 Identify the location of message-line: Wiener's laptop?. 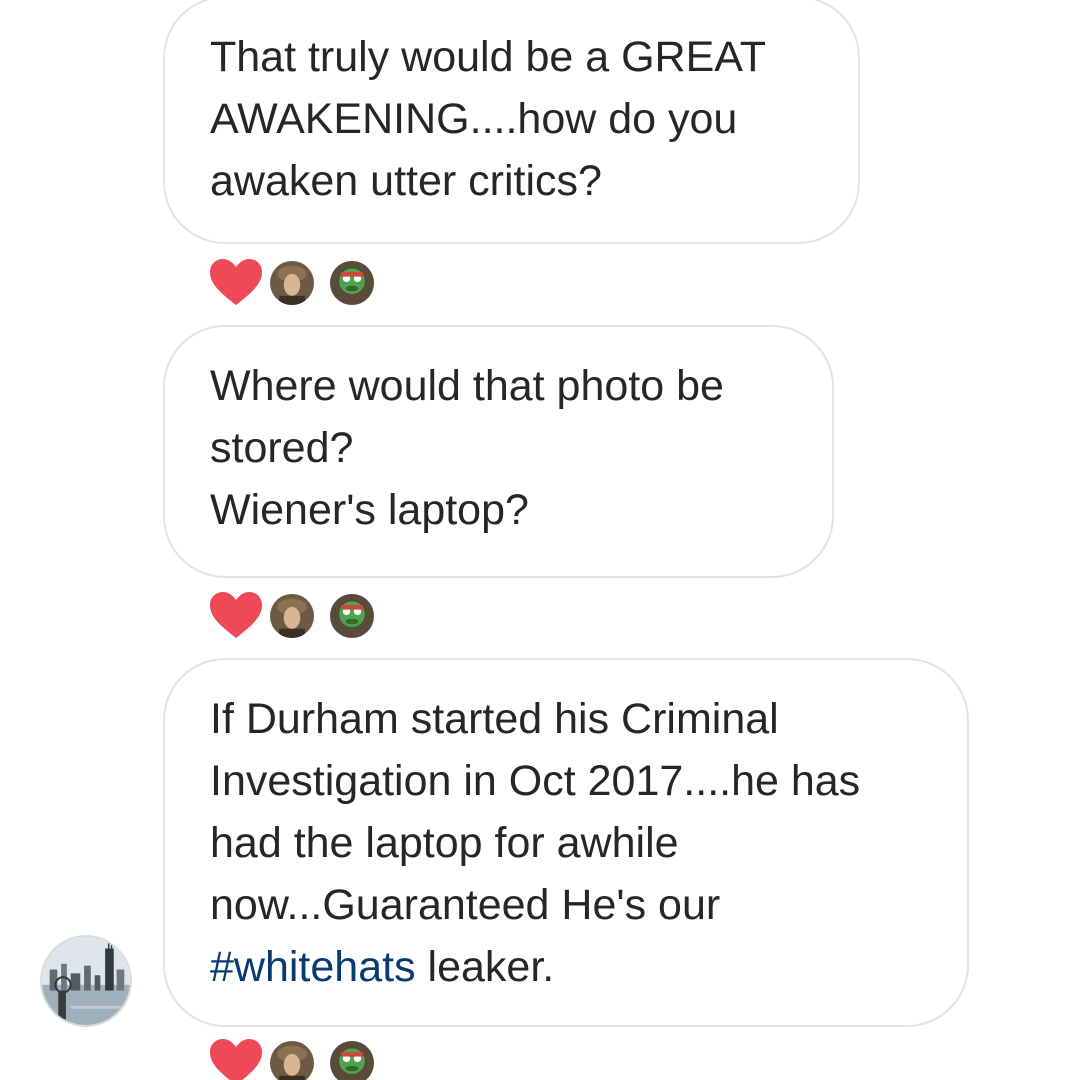
(369, 510).